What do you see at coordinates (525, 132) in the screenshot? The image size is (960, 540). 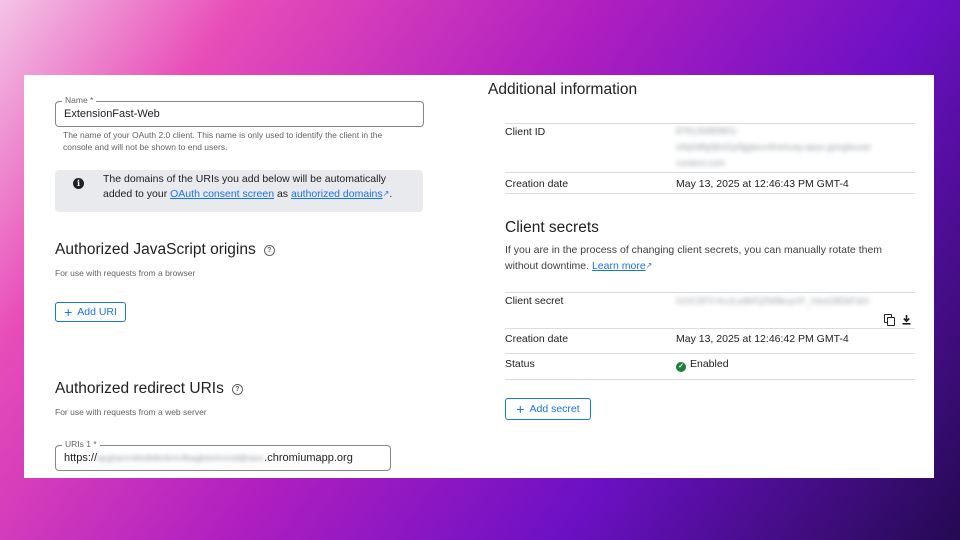 I see `client-id-label: Client ID` at bounding box center [525, 132].